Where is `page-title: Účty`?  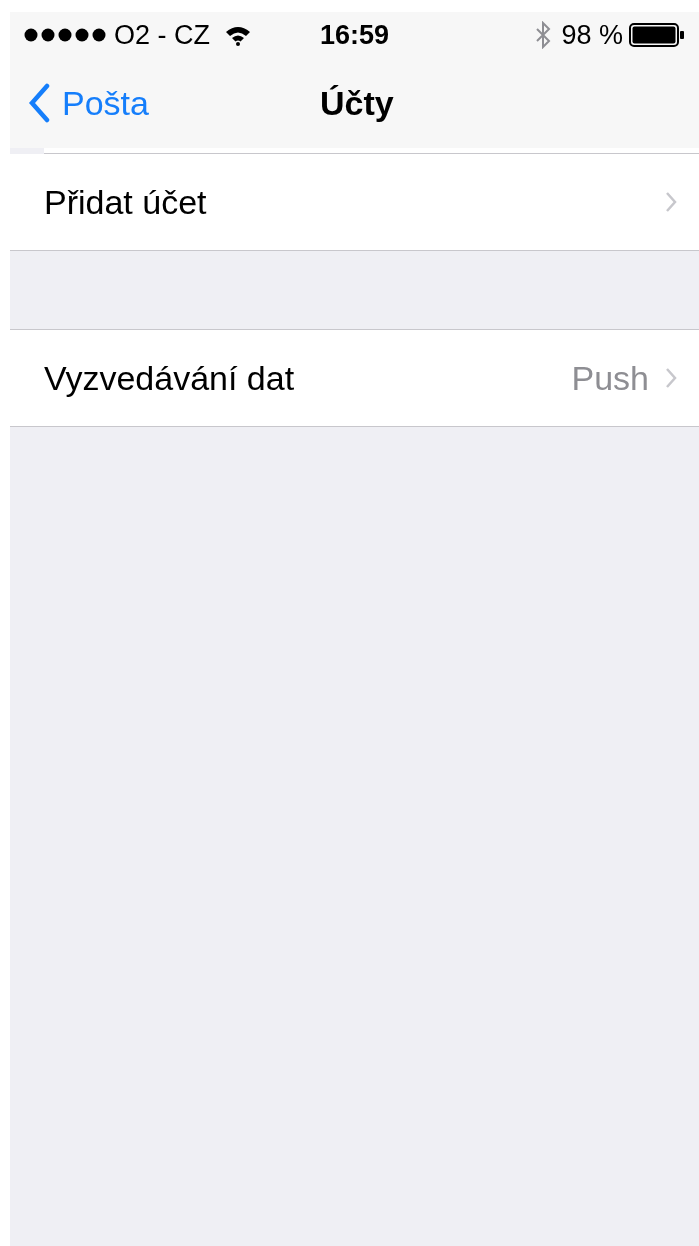 page-title: Účty is located at coordinates (357, 103).